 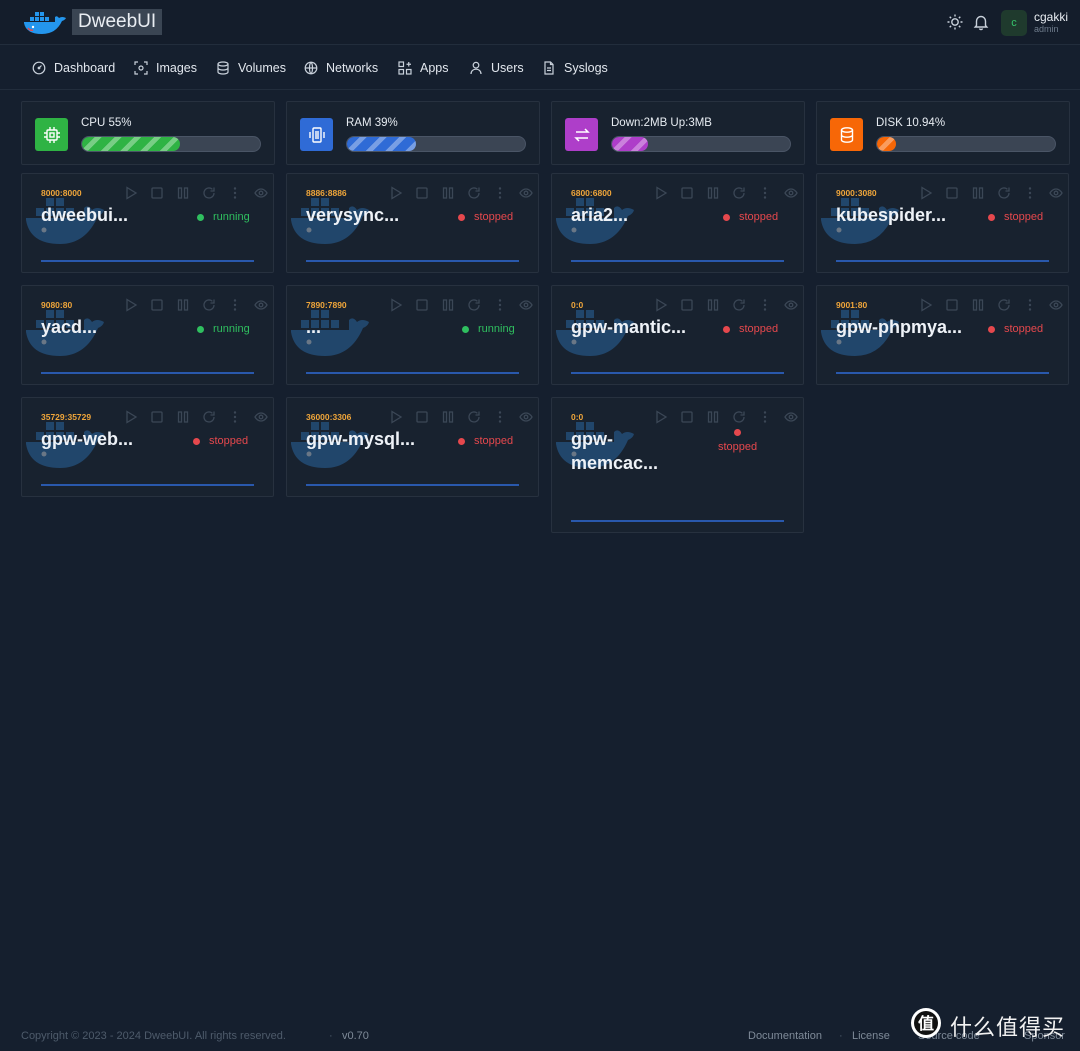 I want to click on container-card: 9000:3080 kubespider... stopped, so click(x=942, y=223).